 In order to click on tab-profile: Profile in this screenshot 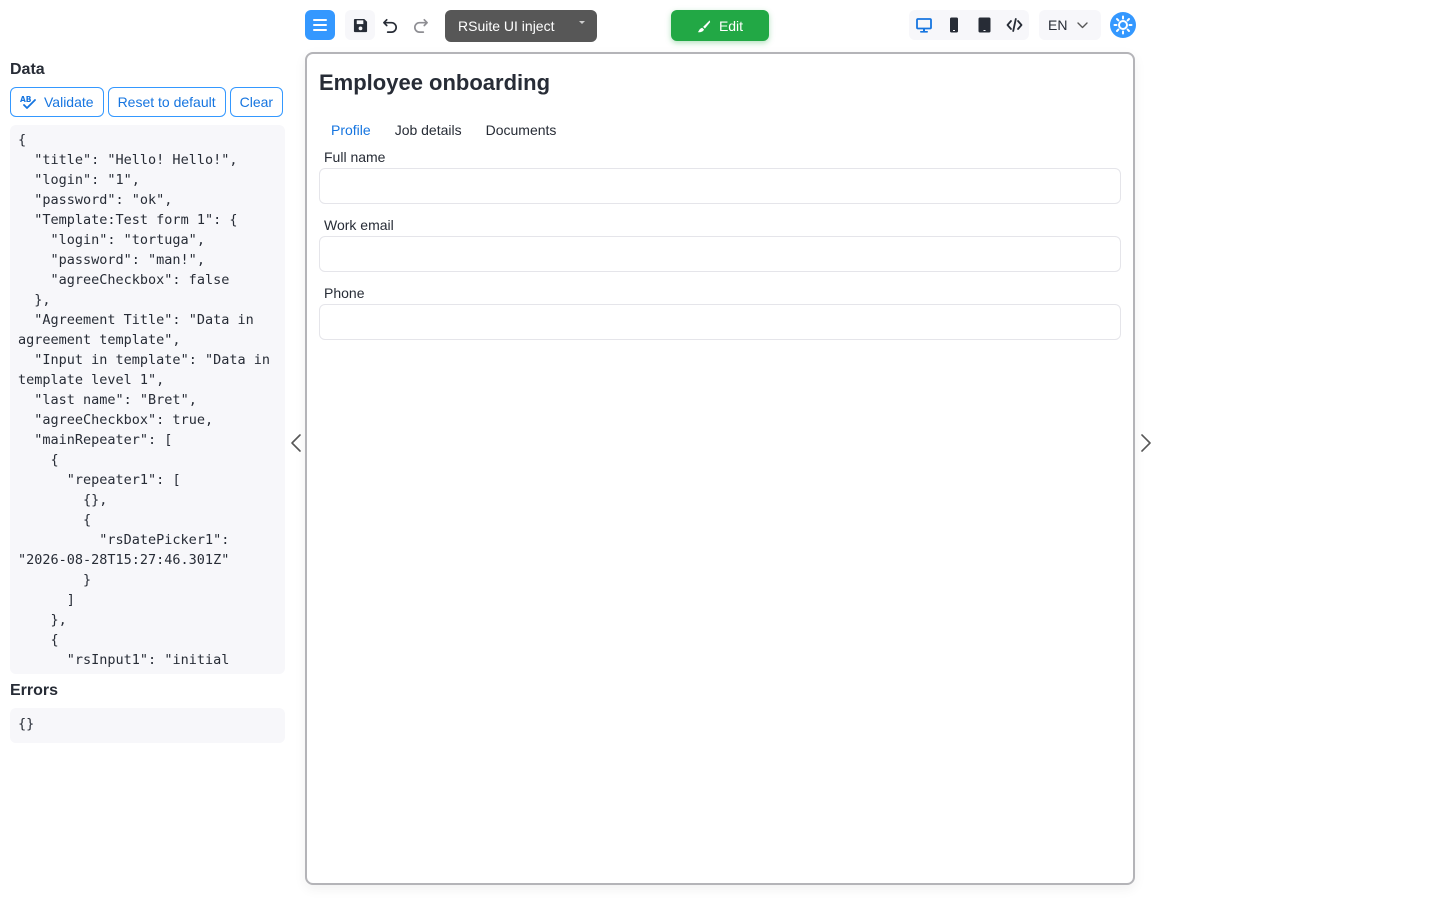, I will do `click(351, 130)`.